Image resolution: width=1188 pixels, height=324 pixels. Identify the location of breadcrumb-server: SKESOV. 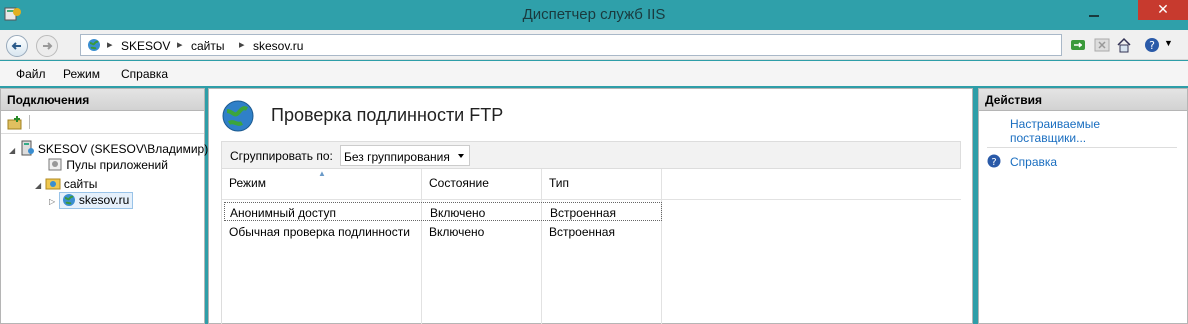
(145, 46).